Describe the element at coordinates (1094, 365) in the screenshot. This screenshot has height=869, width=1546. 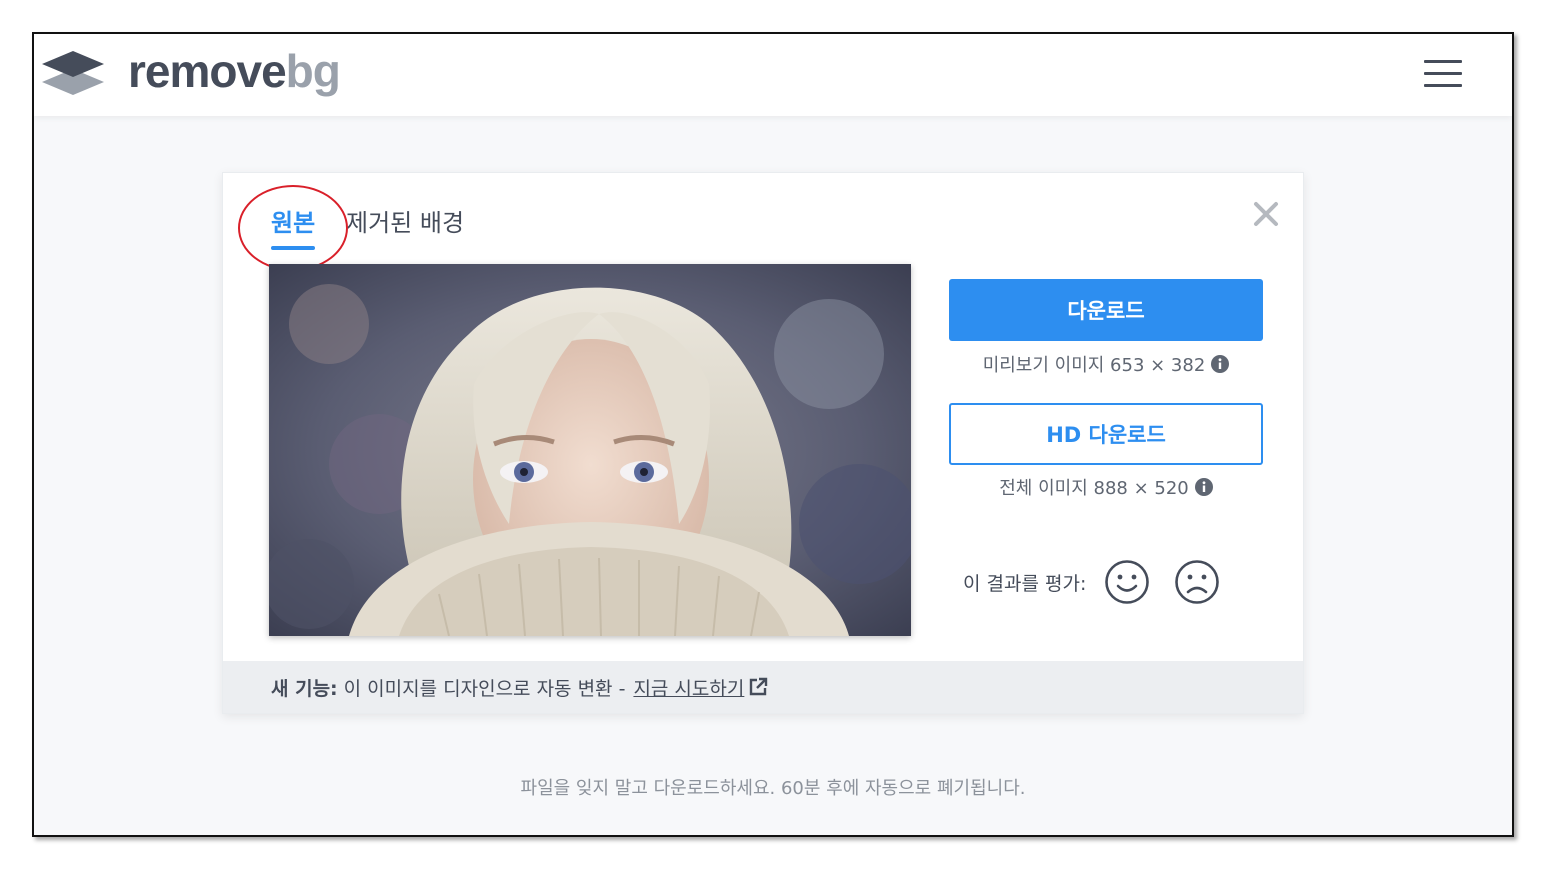
I see `preview-image-size: 미리보기 이미지 653 × 382` at that location.